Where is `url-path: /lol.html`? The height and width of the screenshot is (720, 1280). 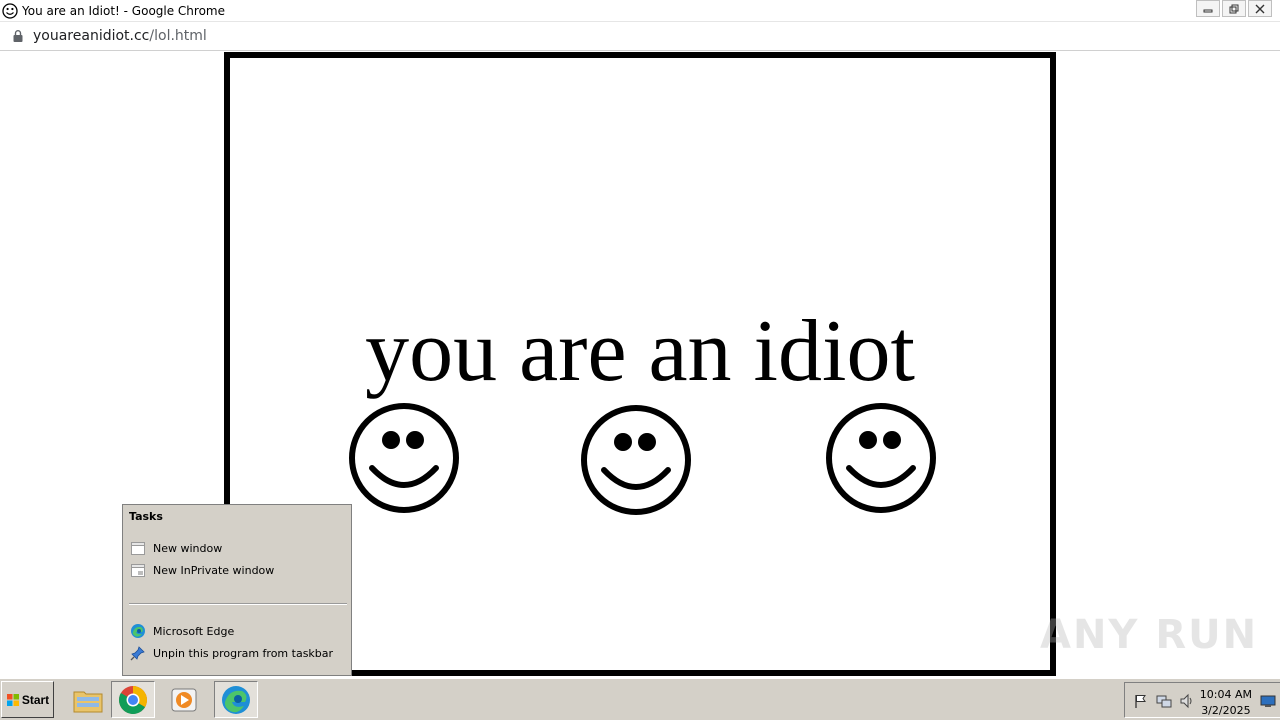 url-path: /lol.html is located at coordinates (178, 36).